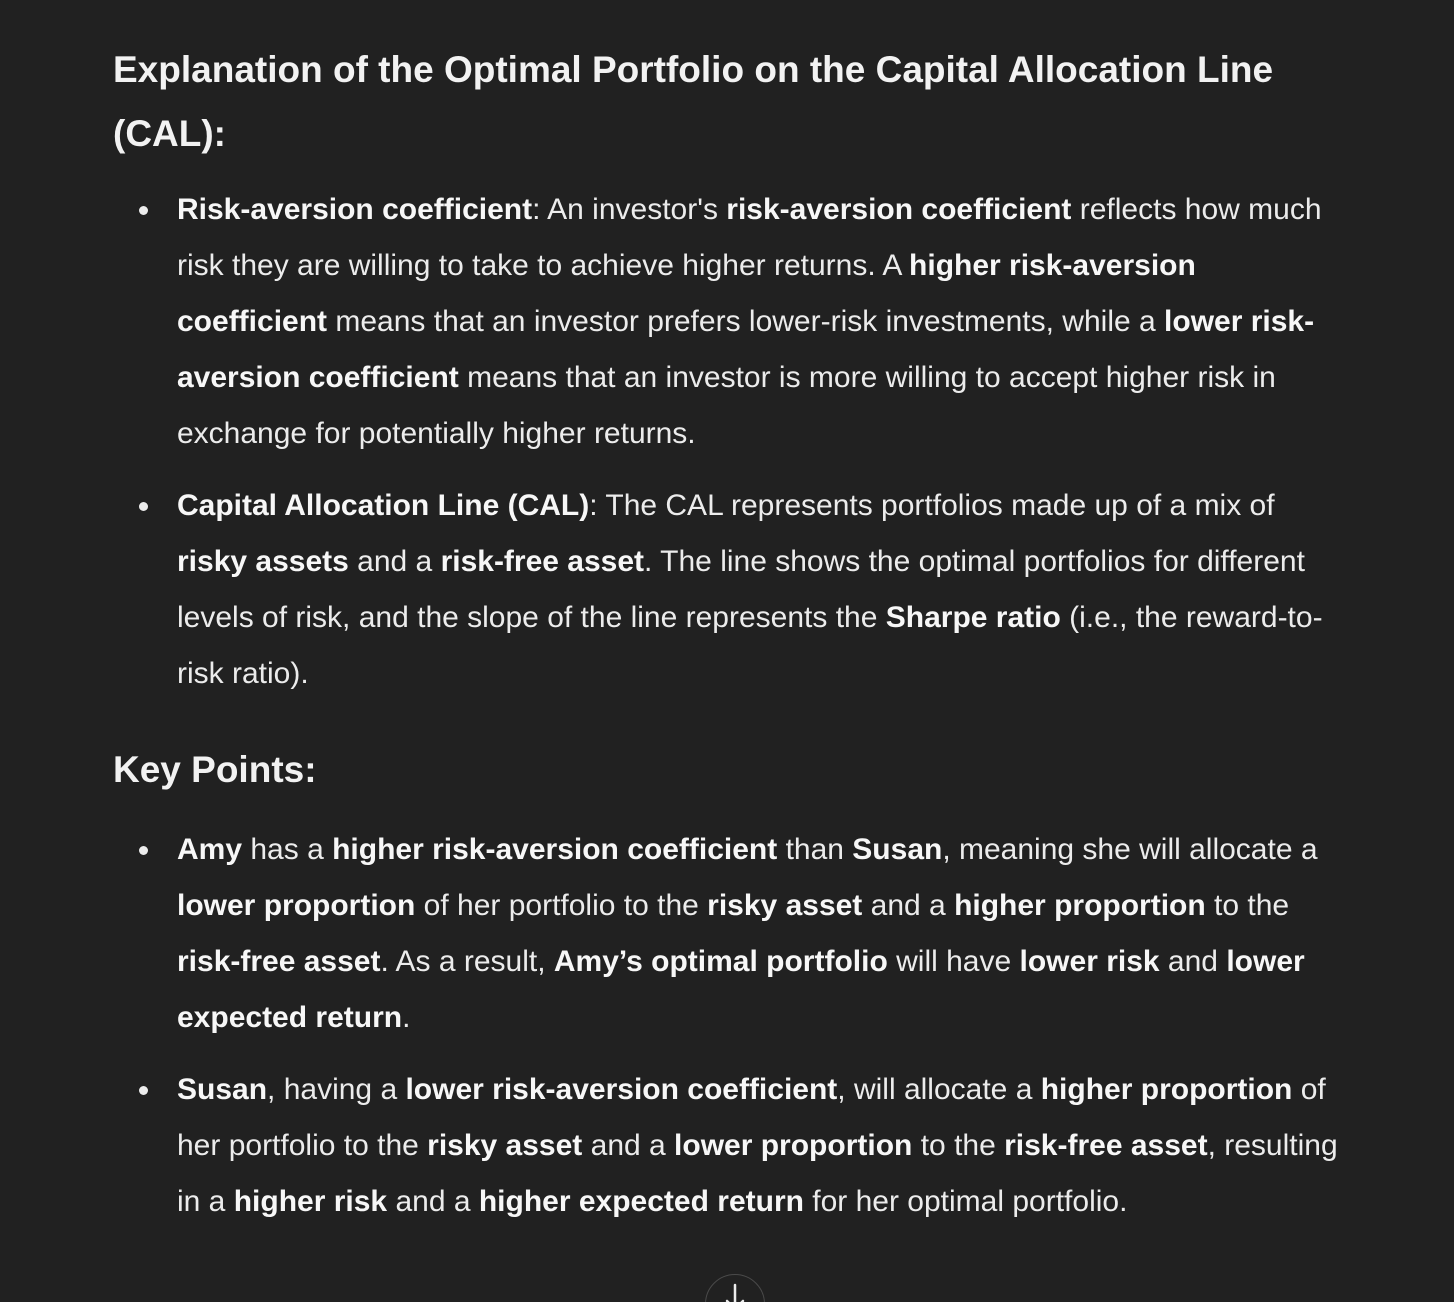  Describe the element at coordinates (953, 961) in the screenshot. I see `text-segment: will have` at that location.